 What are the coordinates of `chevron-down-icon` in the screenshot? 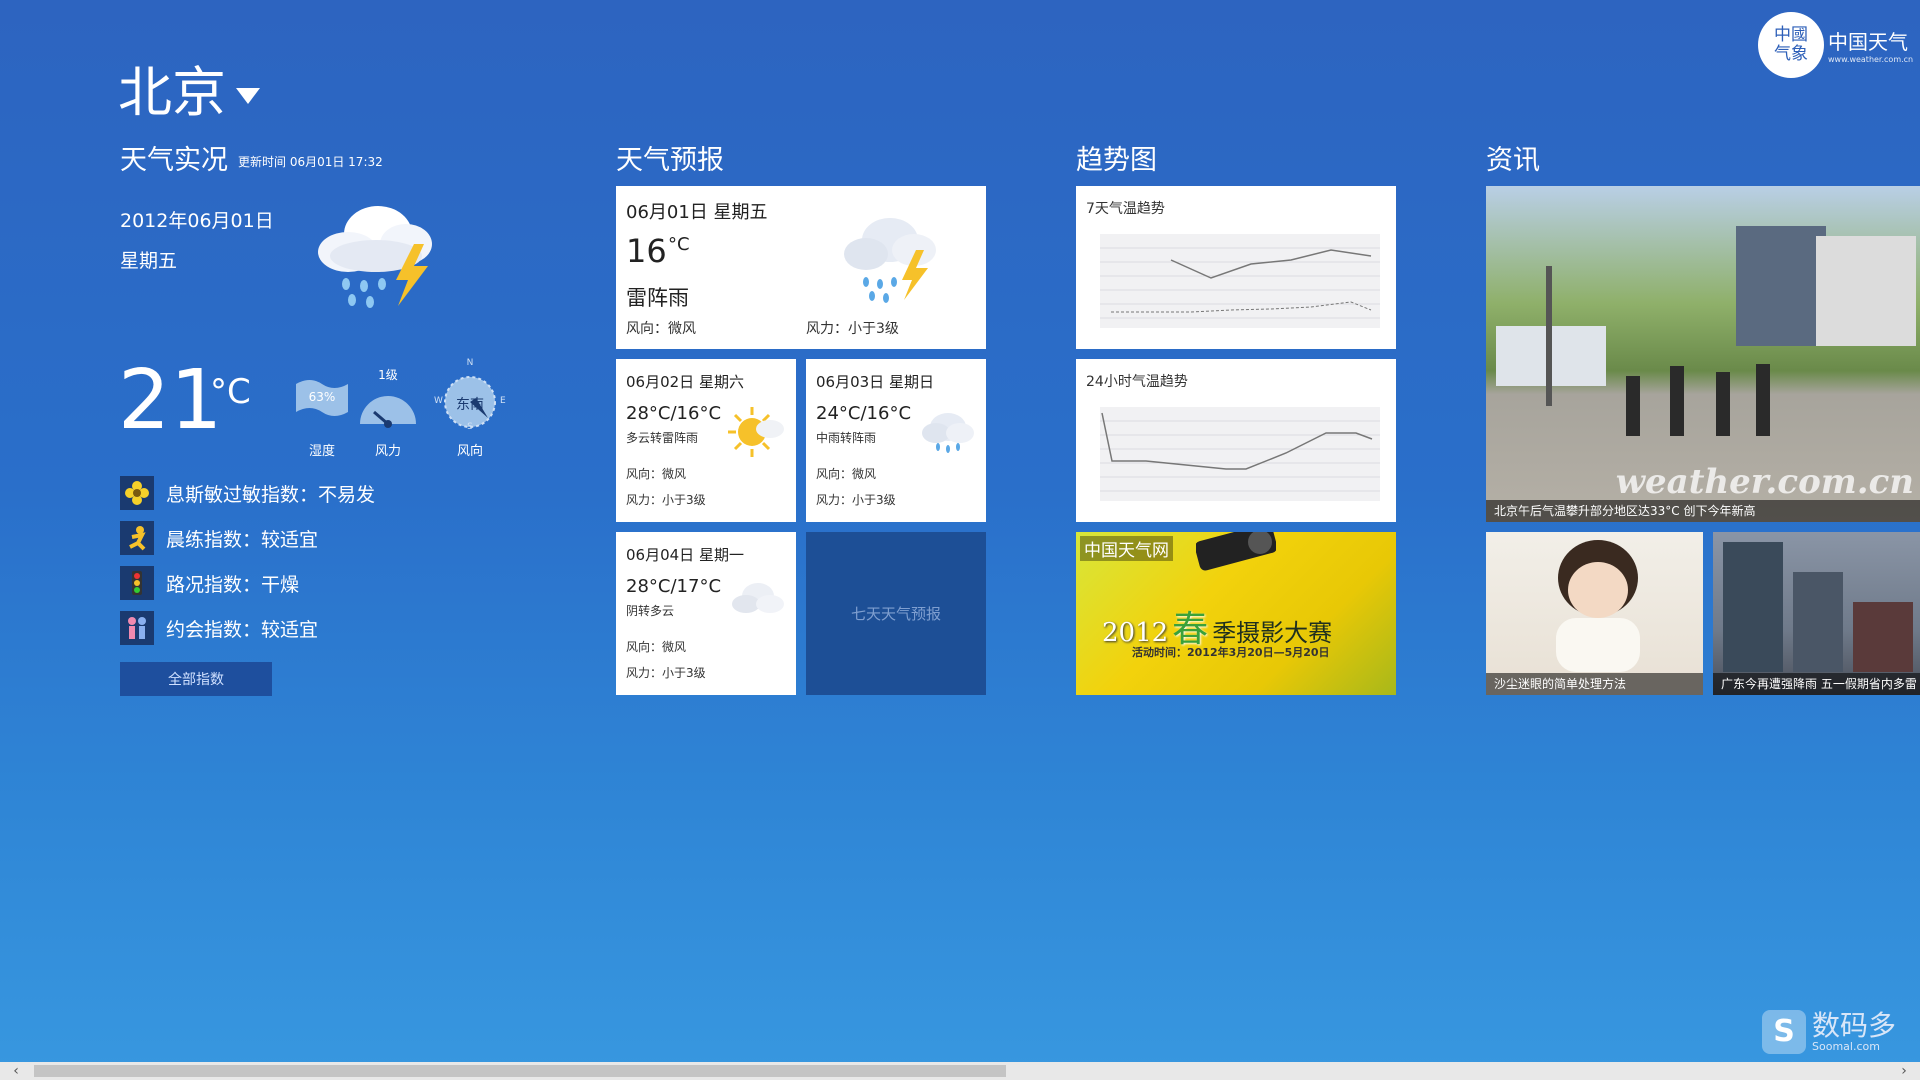 It's located at (248, 95).